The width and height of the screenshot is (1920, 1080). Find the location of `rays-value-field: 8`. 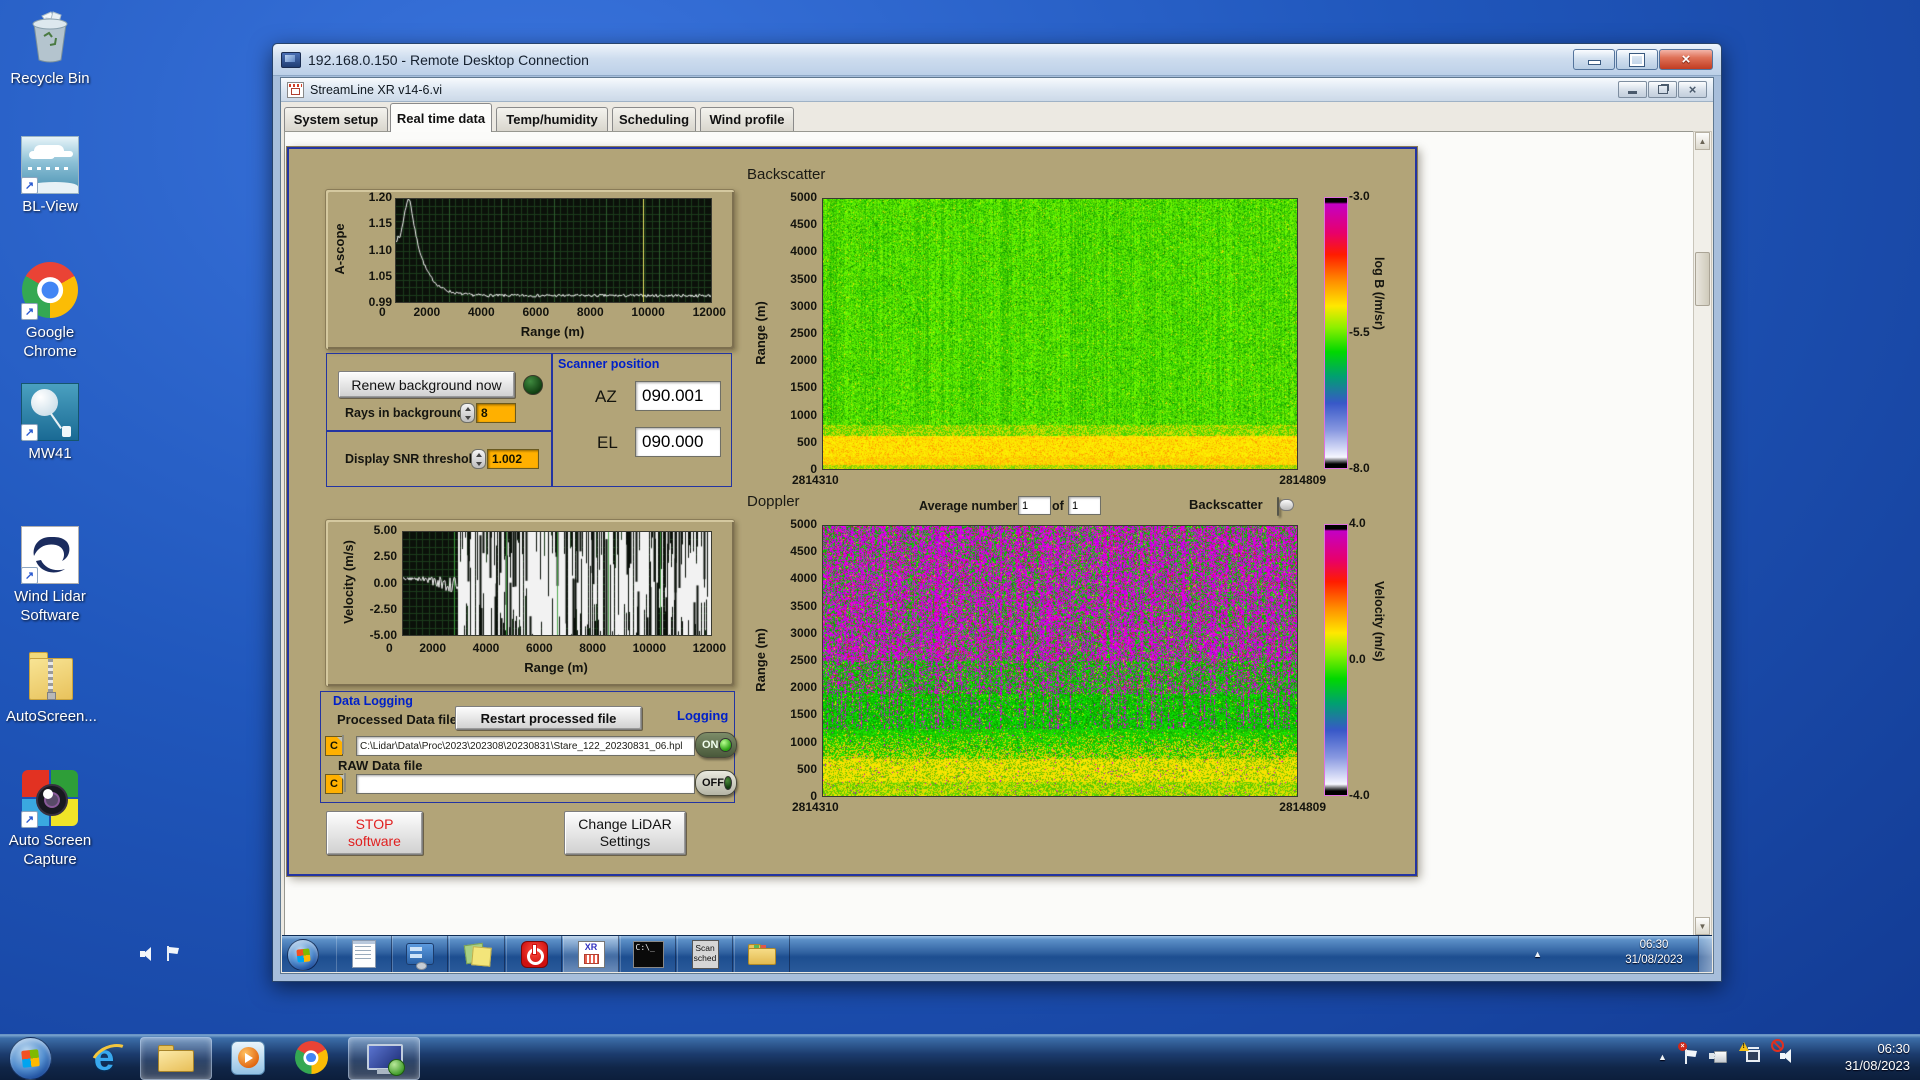

rays-value-field: 8 is located at coordinates (496, 413).